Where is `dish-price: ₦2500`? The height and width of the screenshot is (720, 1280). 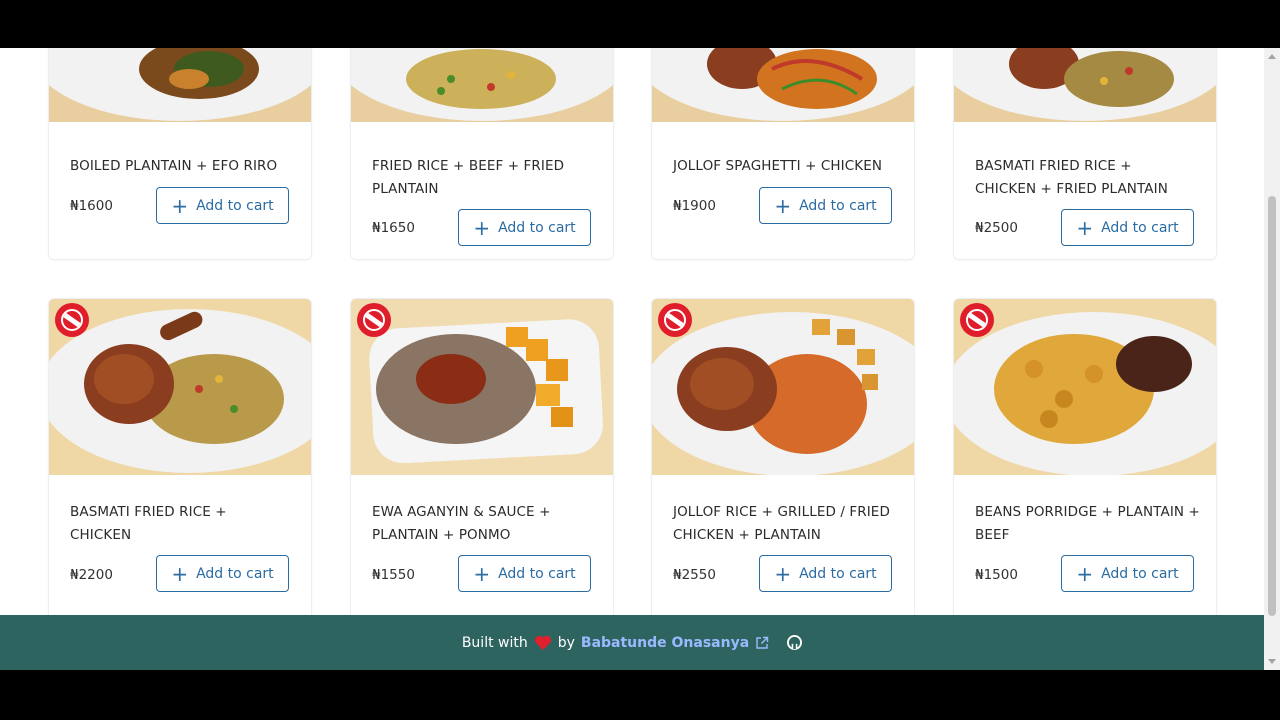
dish-price: ₦2500 is located at coordinates (996, 228).